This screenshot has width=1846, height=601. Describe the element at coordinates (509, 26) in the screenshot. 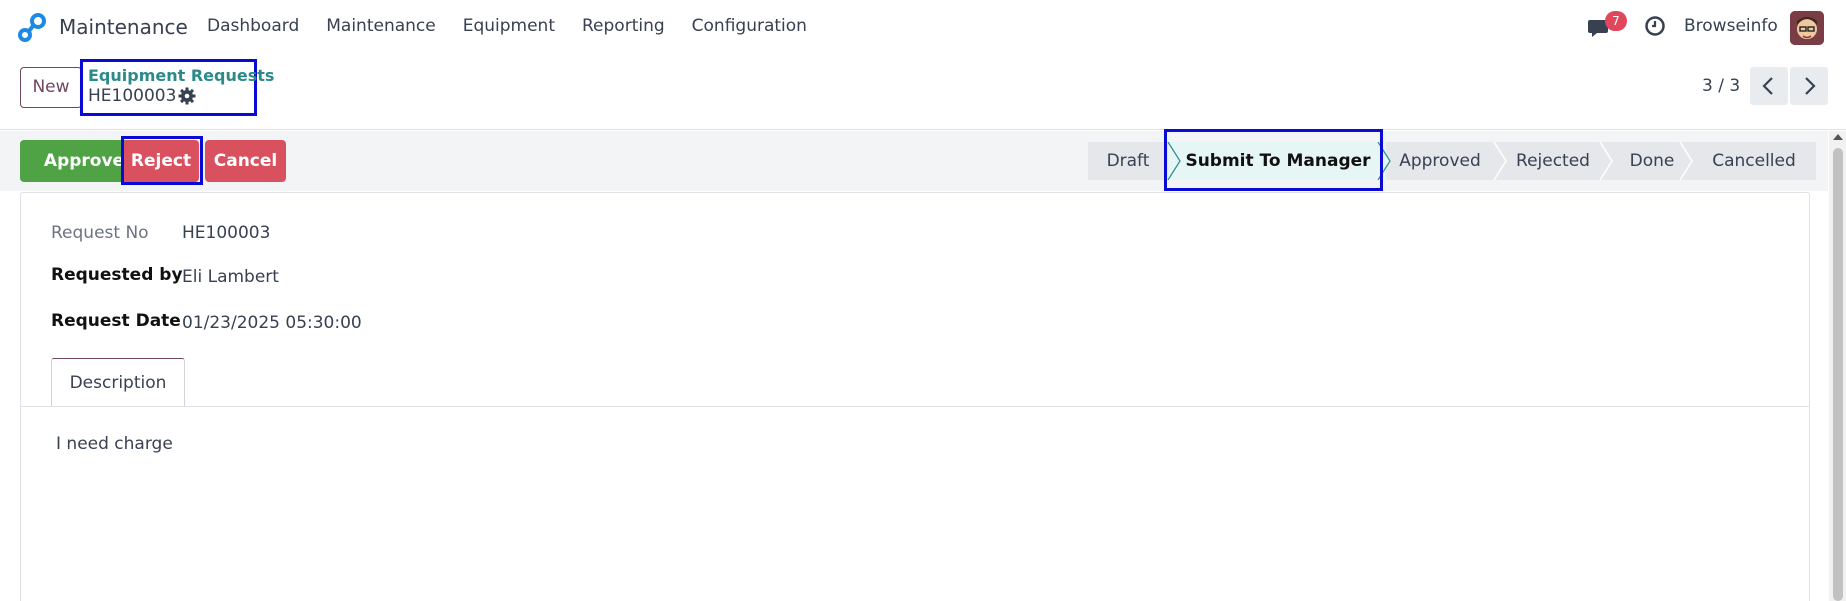

I see `menu-item-equipment: Equipment` at that location.